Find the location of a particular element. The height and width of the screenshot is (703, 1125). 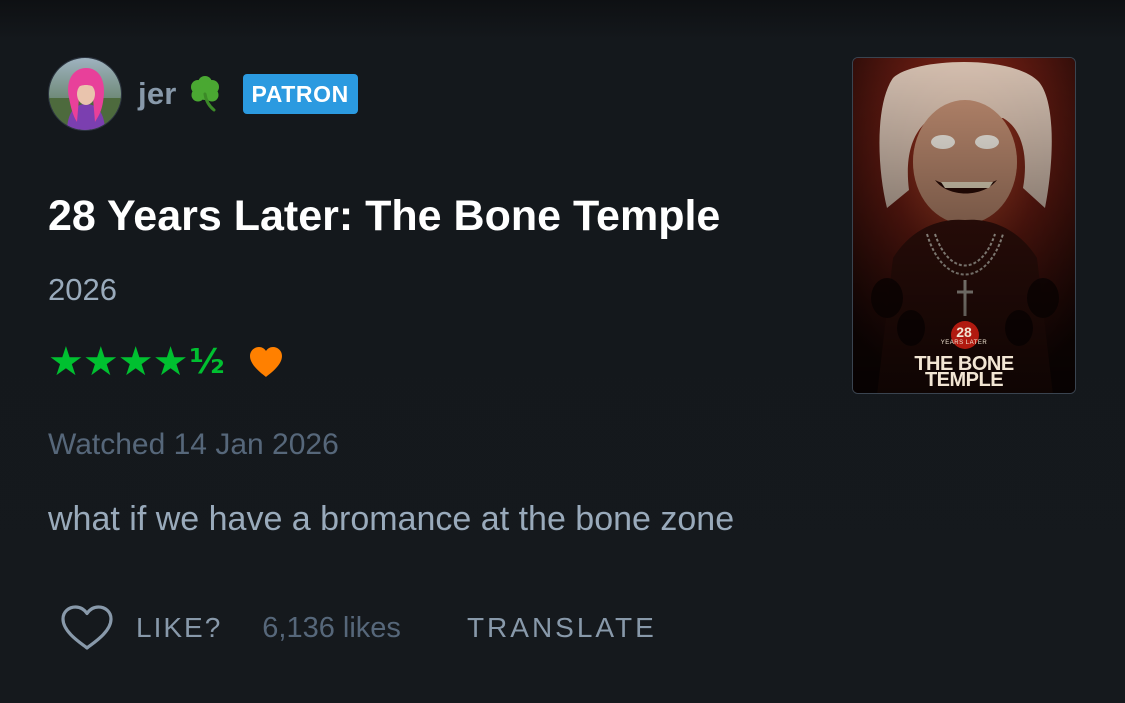

shamrock-icon is located at coordinates (205, 94).